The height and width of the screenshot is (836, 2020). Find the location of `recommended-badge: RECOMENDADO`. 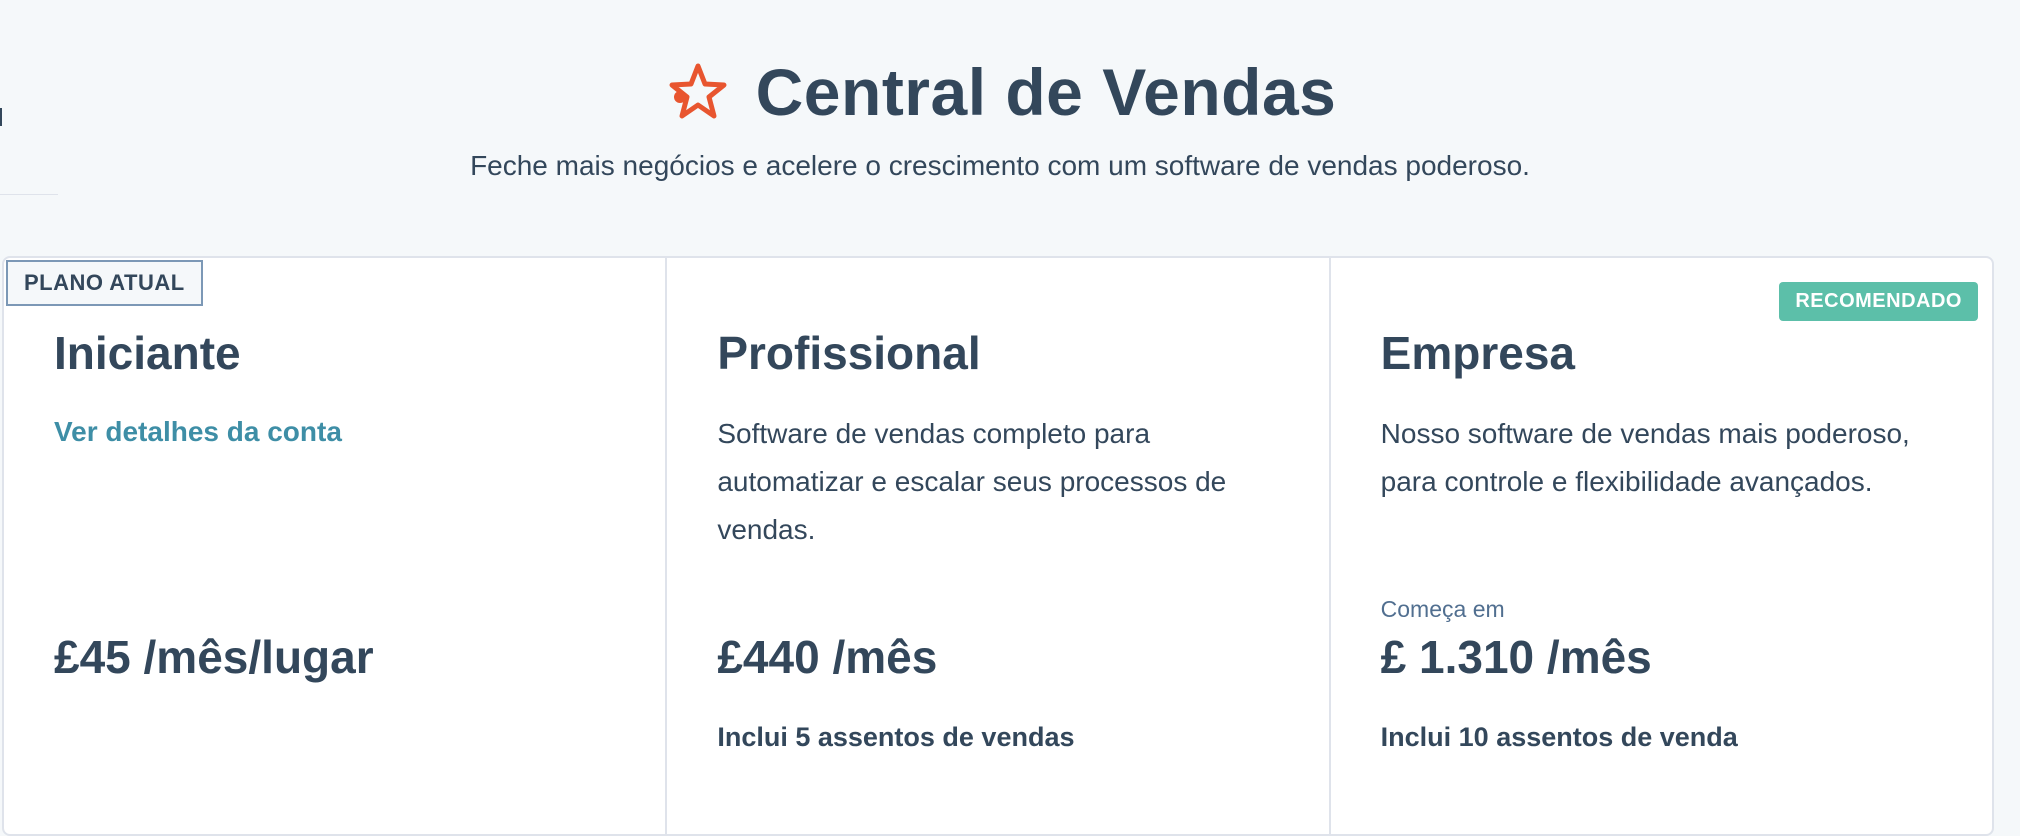

recommended-badge: RECOMENDADO is located at coordinates (1878, 301).